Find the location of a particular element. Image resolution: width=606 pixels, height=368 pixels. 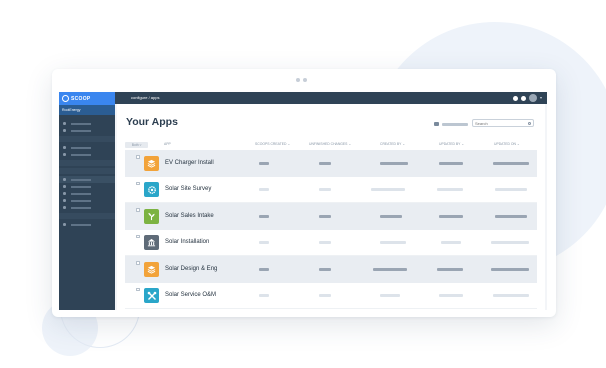

column-header-updated-by: UPDATED BY ⌄ is located at coordinates (451, 144).